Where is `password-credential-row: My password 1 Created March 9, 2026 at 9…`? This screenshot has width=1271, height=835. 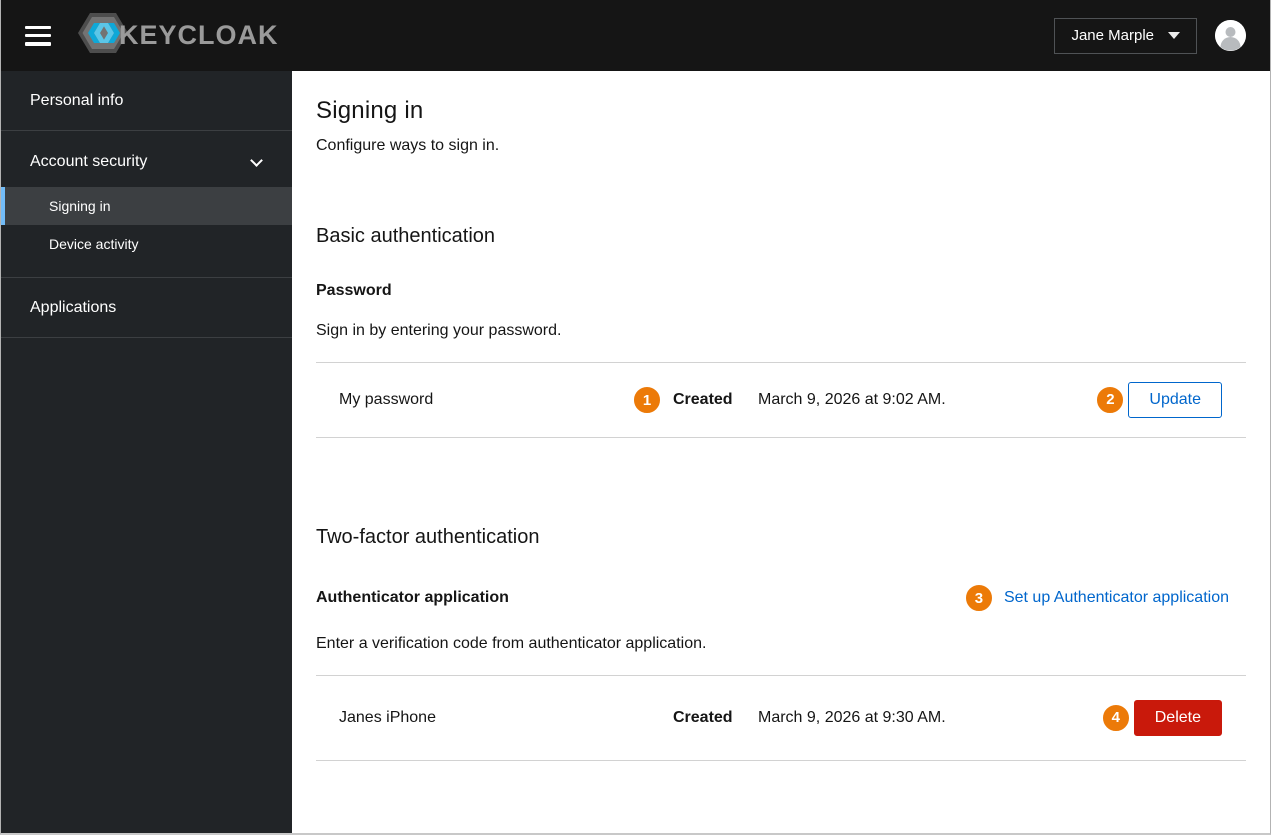
password-credential-row: My password 1 Created March 9, 2026 at 9… is located at coordinates (781, 400).